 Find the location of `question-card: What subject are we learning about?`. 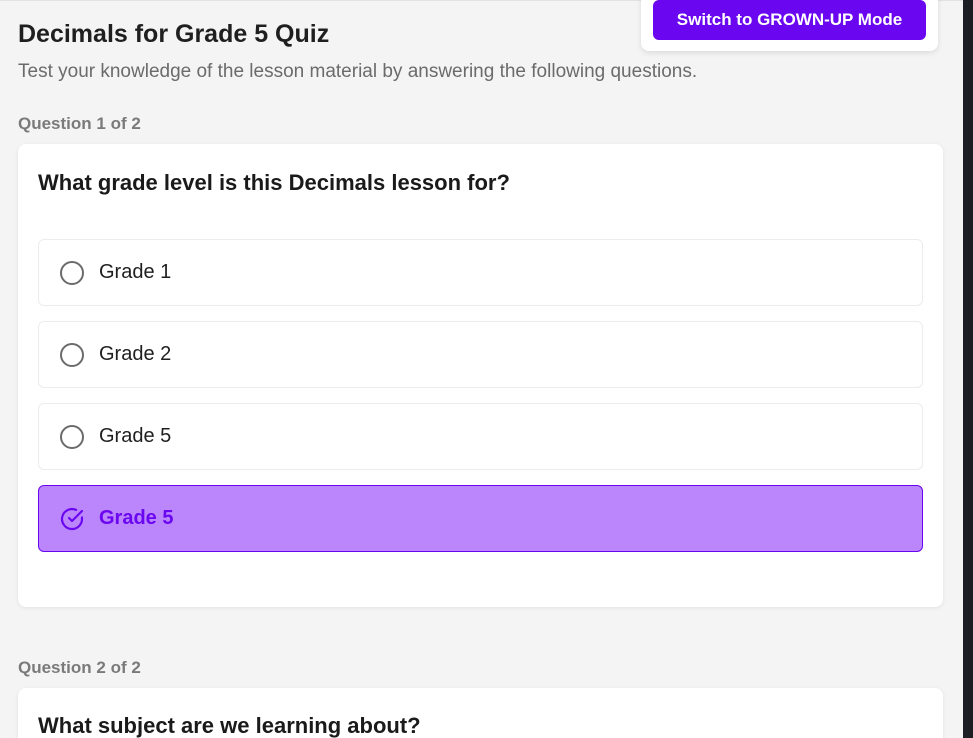

question-card: What subject are we learning about? is located at coordinates (480, 713).